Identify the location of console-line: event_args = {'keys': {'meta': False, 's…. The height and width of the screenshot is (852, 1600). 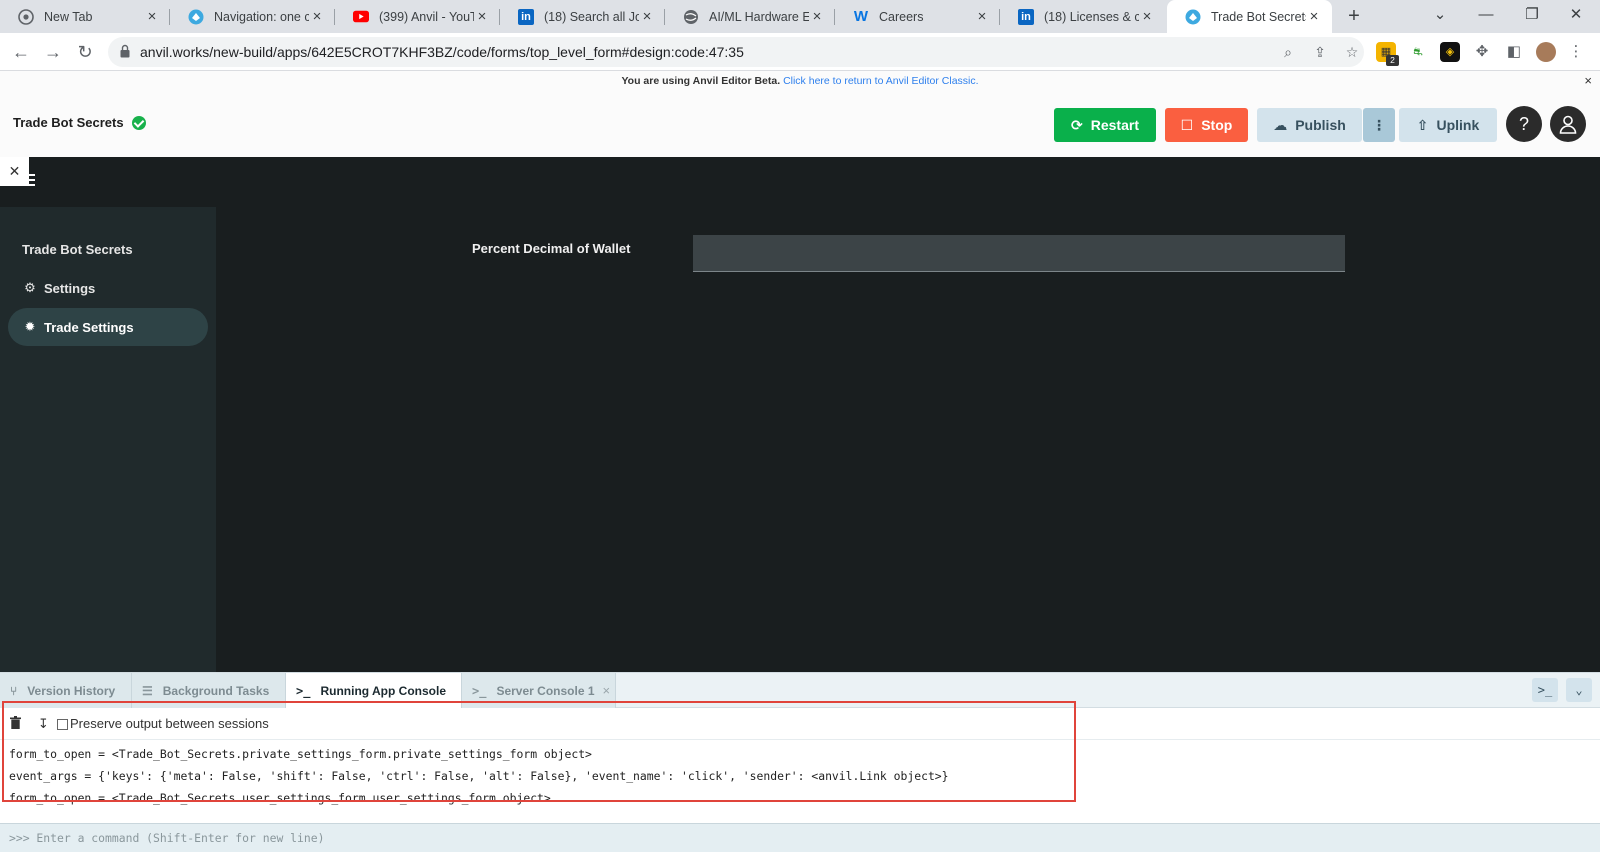
(479, 776).